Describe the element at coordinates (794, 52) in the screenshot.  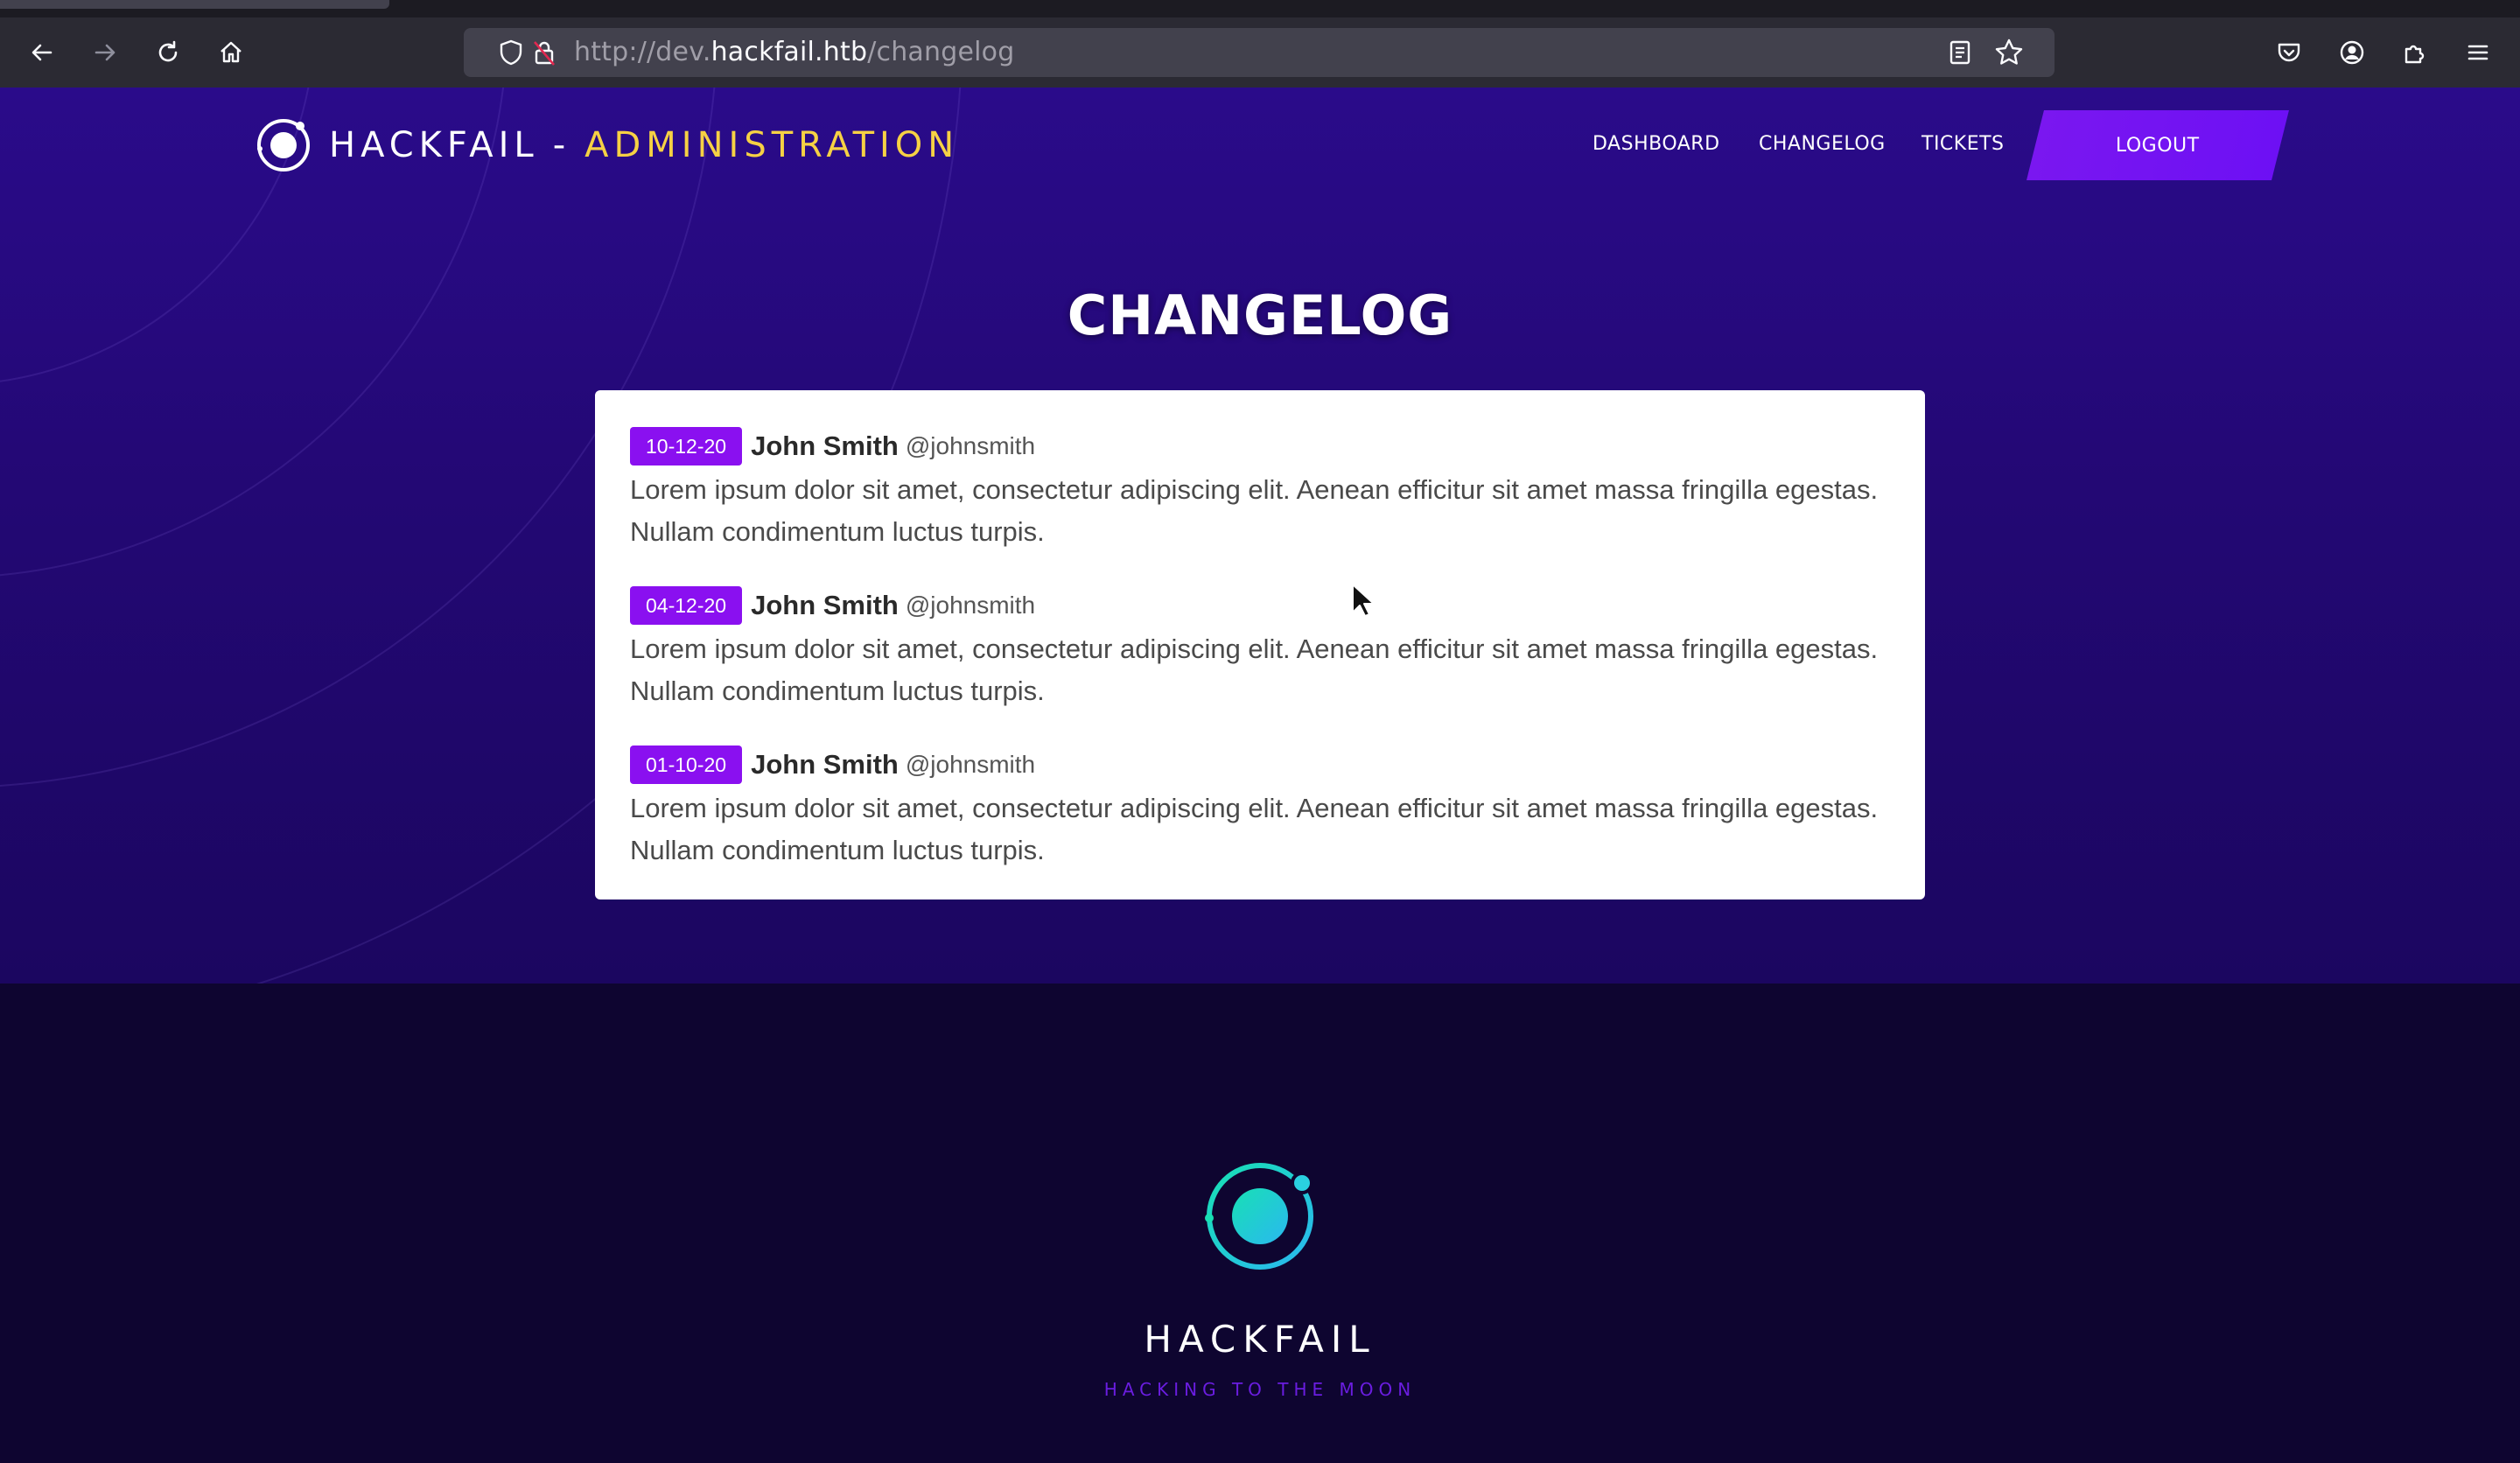
I see `url-text: http://dev.hackfail.htb/changelog` at that location.